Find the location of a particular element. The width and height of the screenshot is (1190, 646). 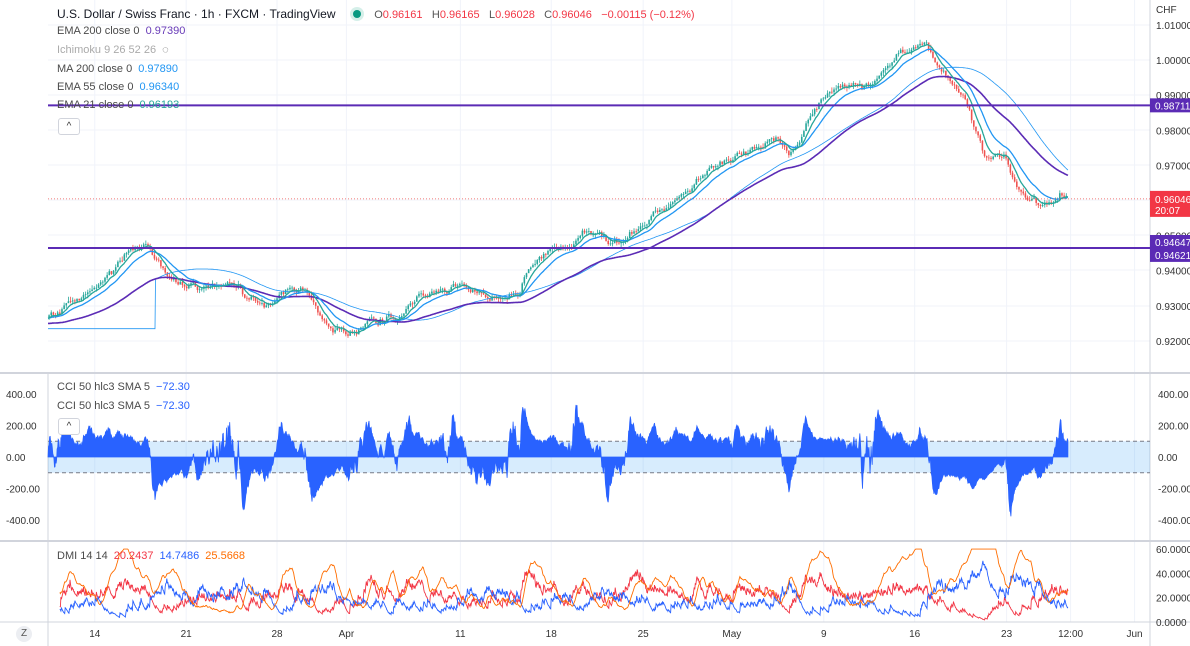

legend-dmi: DMI 14 14 20.2437 14.7486 25.5668 is located at coordinates (151, 556).